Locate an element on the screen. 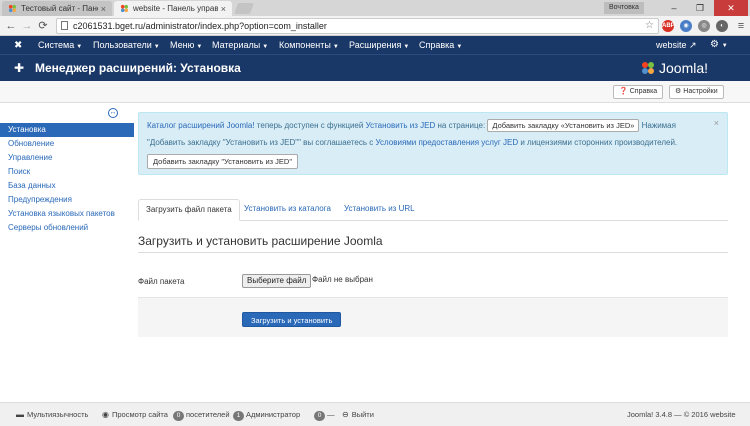  upload-and-install-button: Загрузить и установить is located at coordinates (292, 319).